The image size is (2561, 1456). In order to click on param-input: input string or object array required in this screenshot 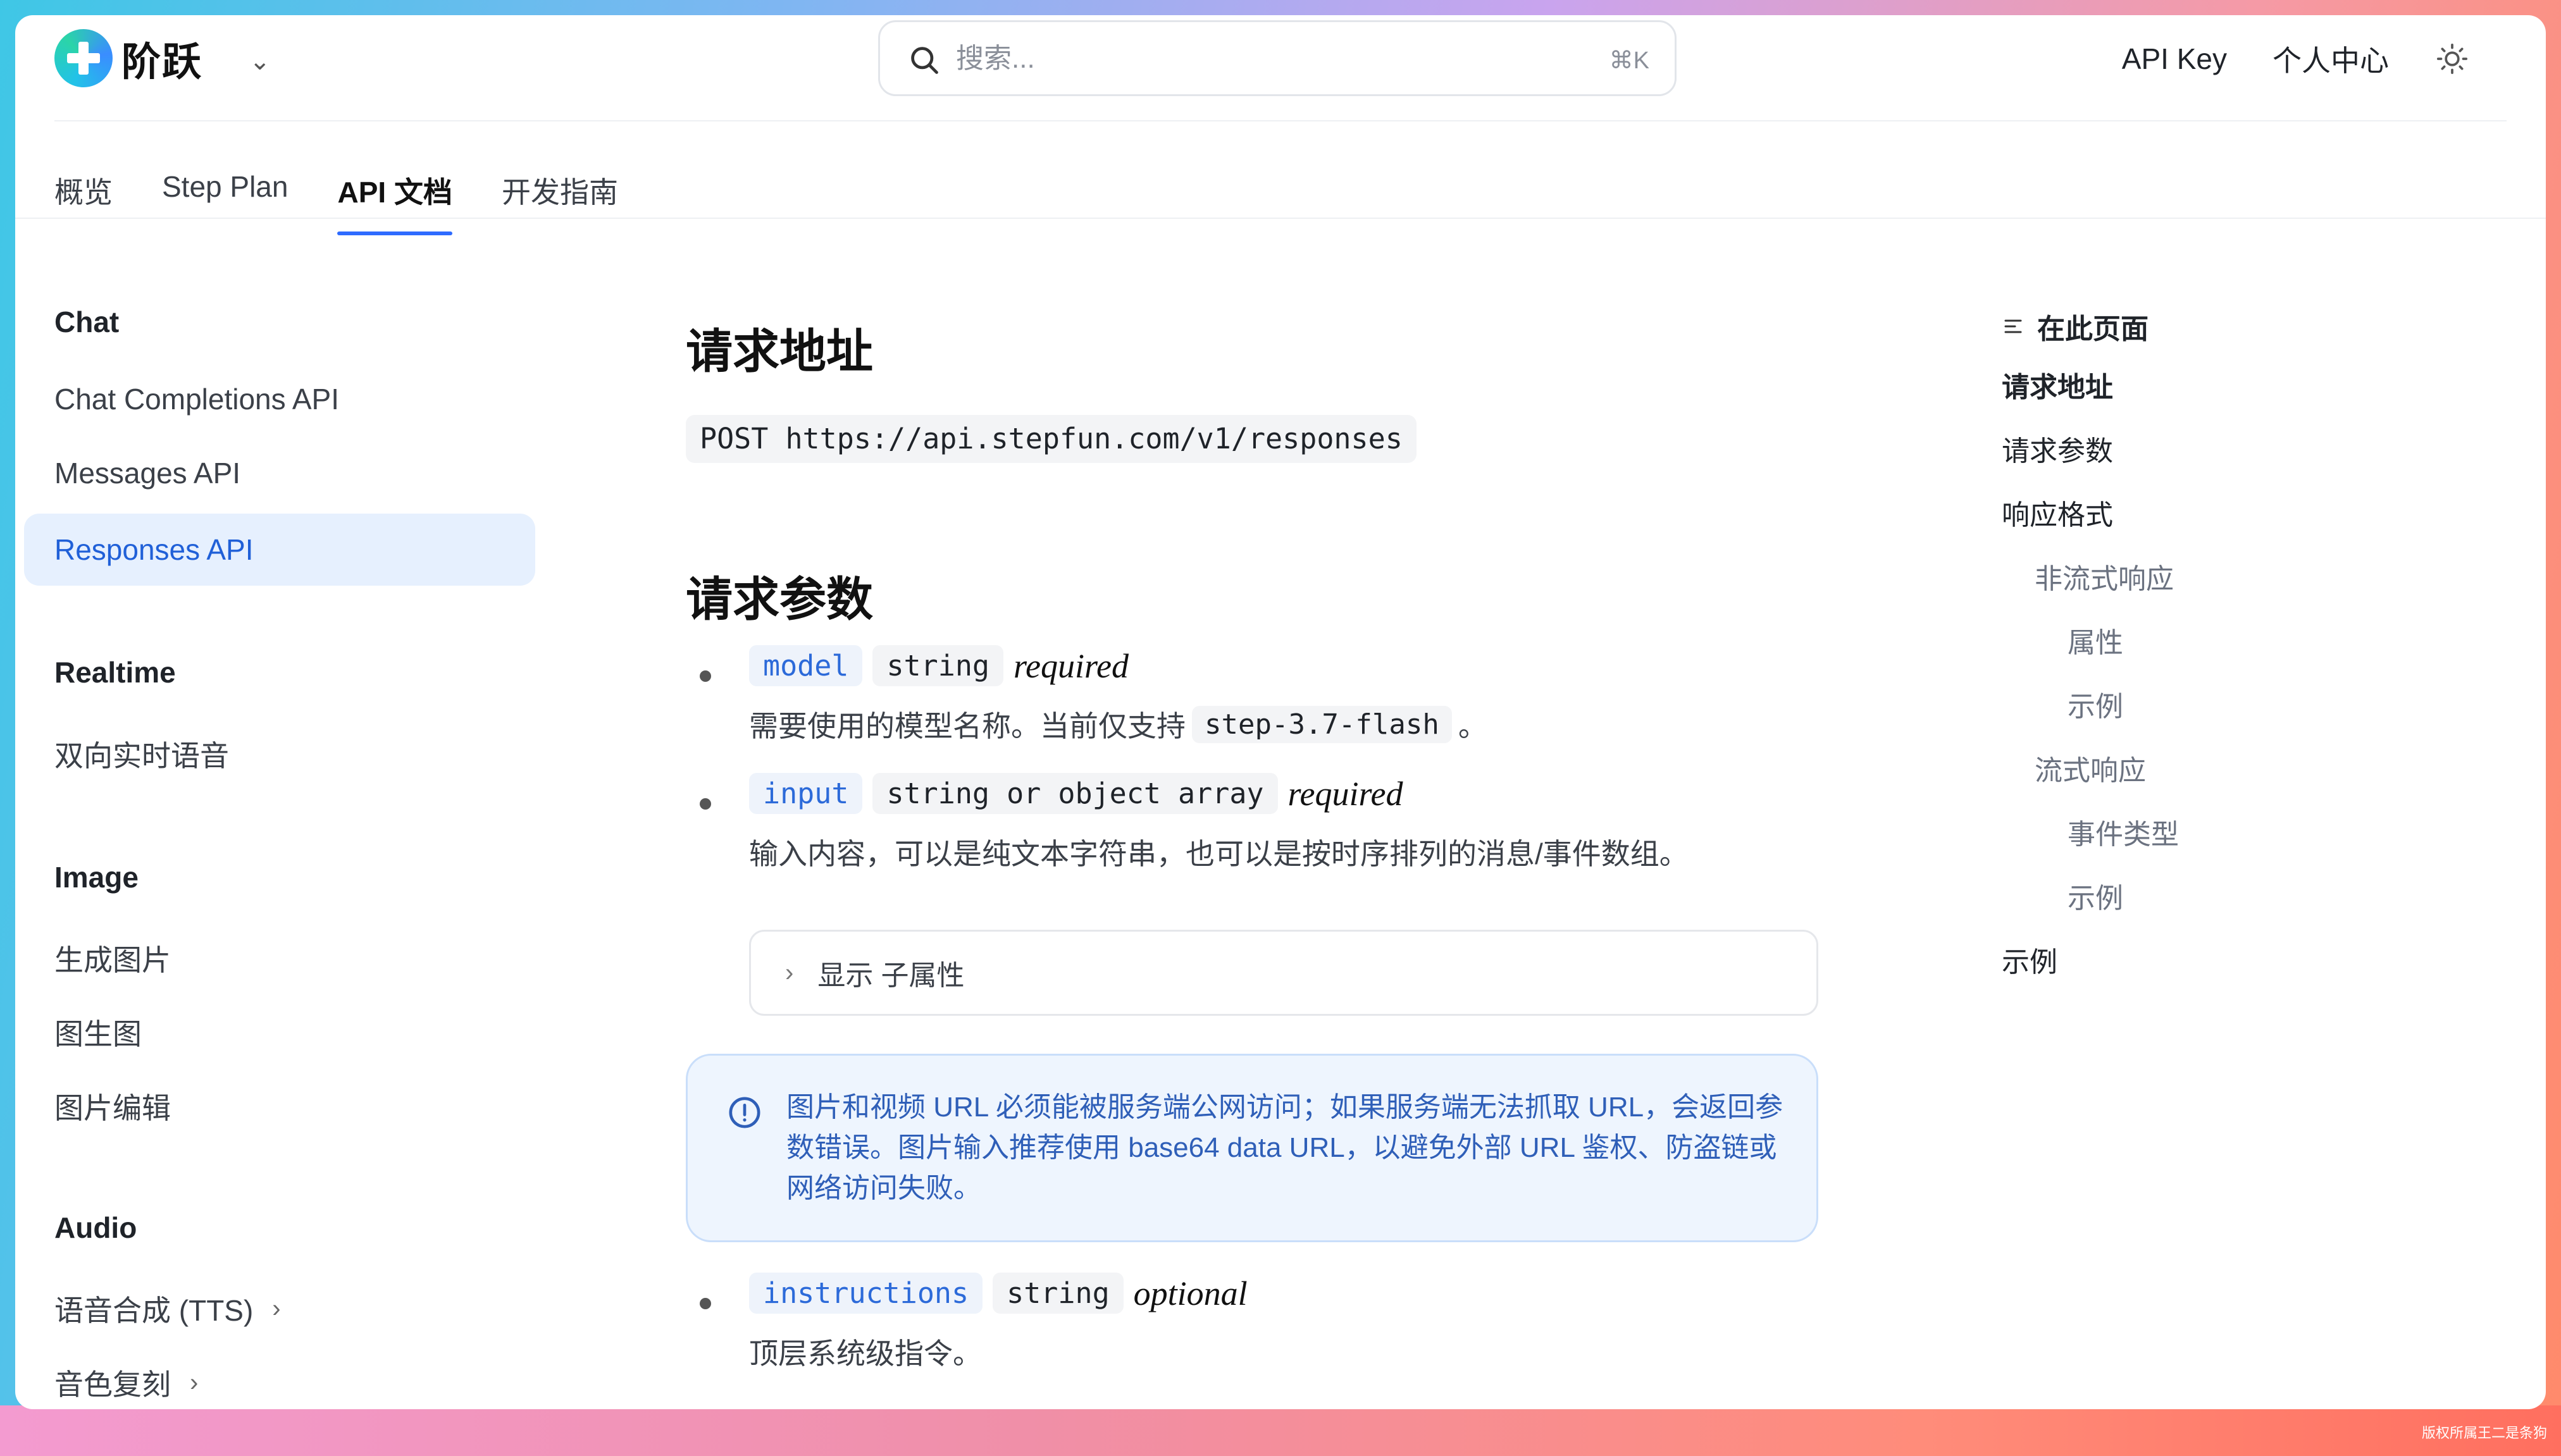, I will do `click(1076, 793)`.